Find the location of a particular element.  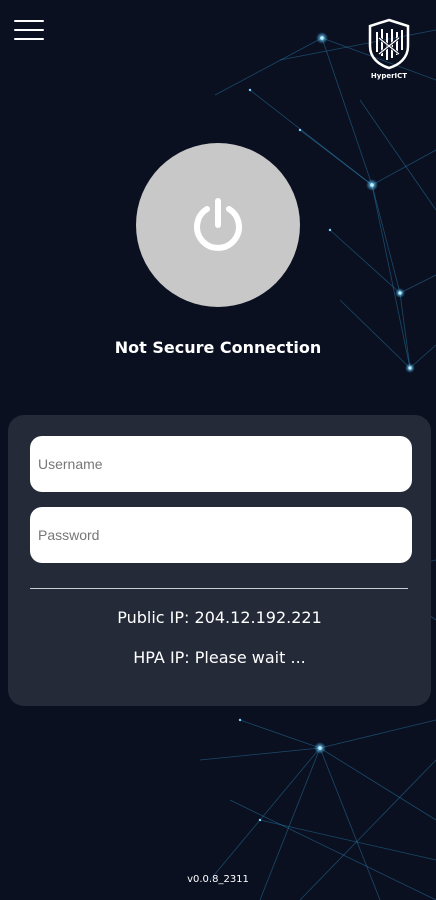

panel-divider is located at coordinates (219, 588).